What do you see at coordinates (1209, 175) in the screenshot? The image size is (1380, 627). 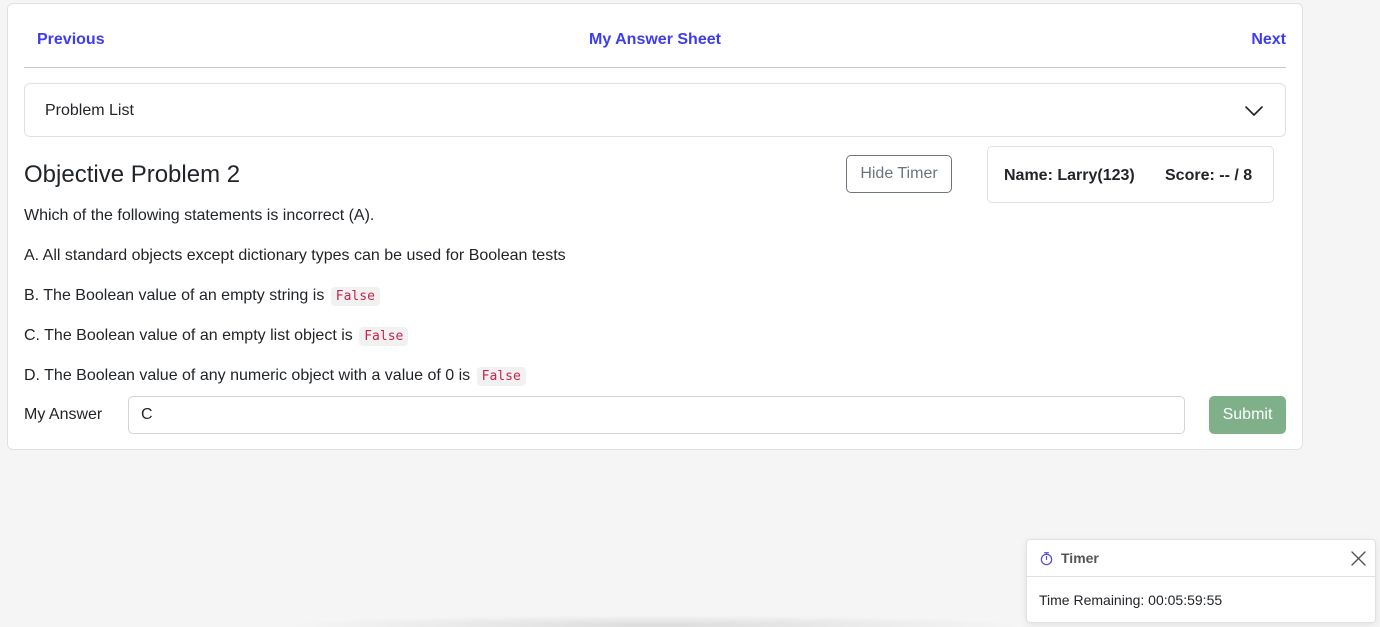 I see `student-score: Score: -- / 8` at bounding box center [1209, 175].